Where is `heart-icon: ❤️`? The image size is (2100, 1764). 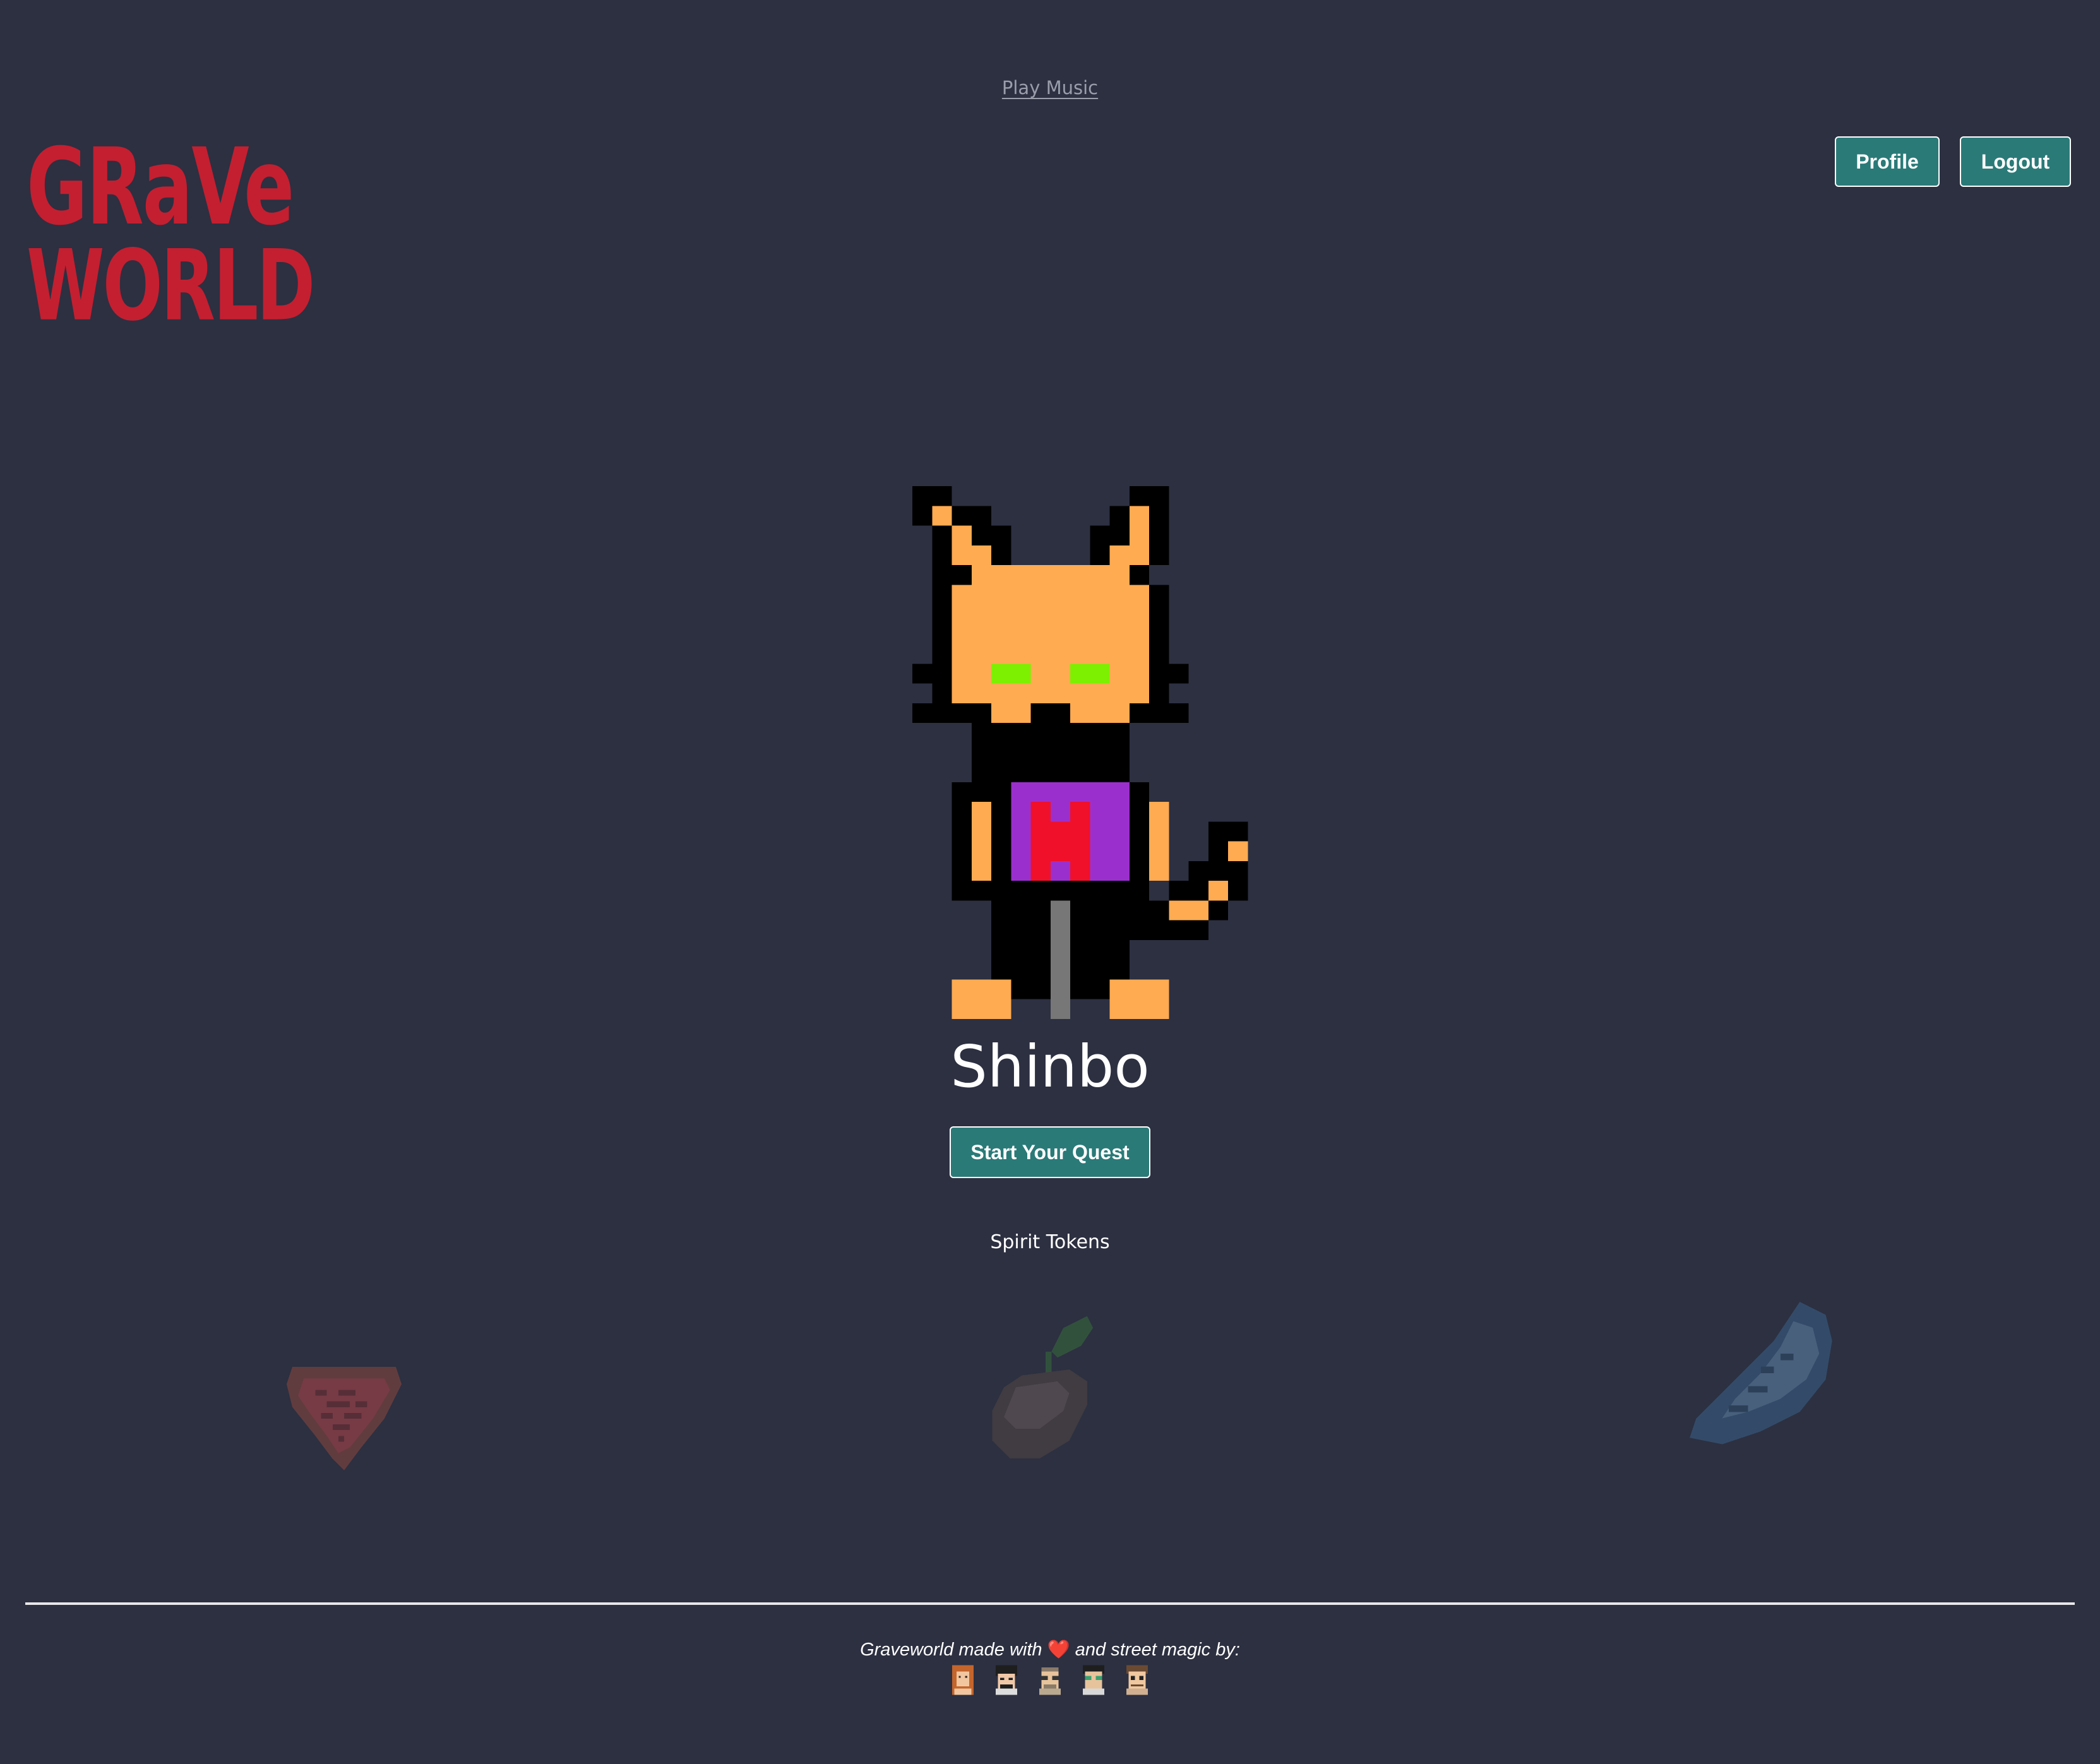
heart-icon: ❤️ is located at coordinates (1058, 1650).